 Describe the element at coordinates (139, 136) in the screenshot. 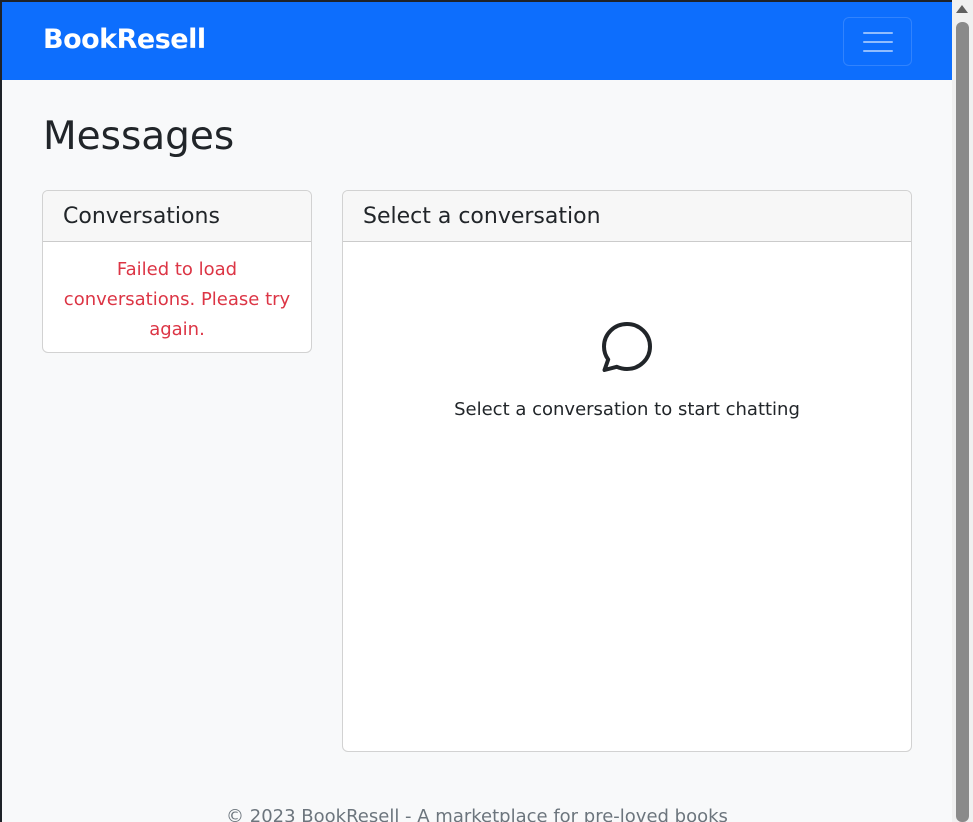

I see `page-title: Messages` at that location.